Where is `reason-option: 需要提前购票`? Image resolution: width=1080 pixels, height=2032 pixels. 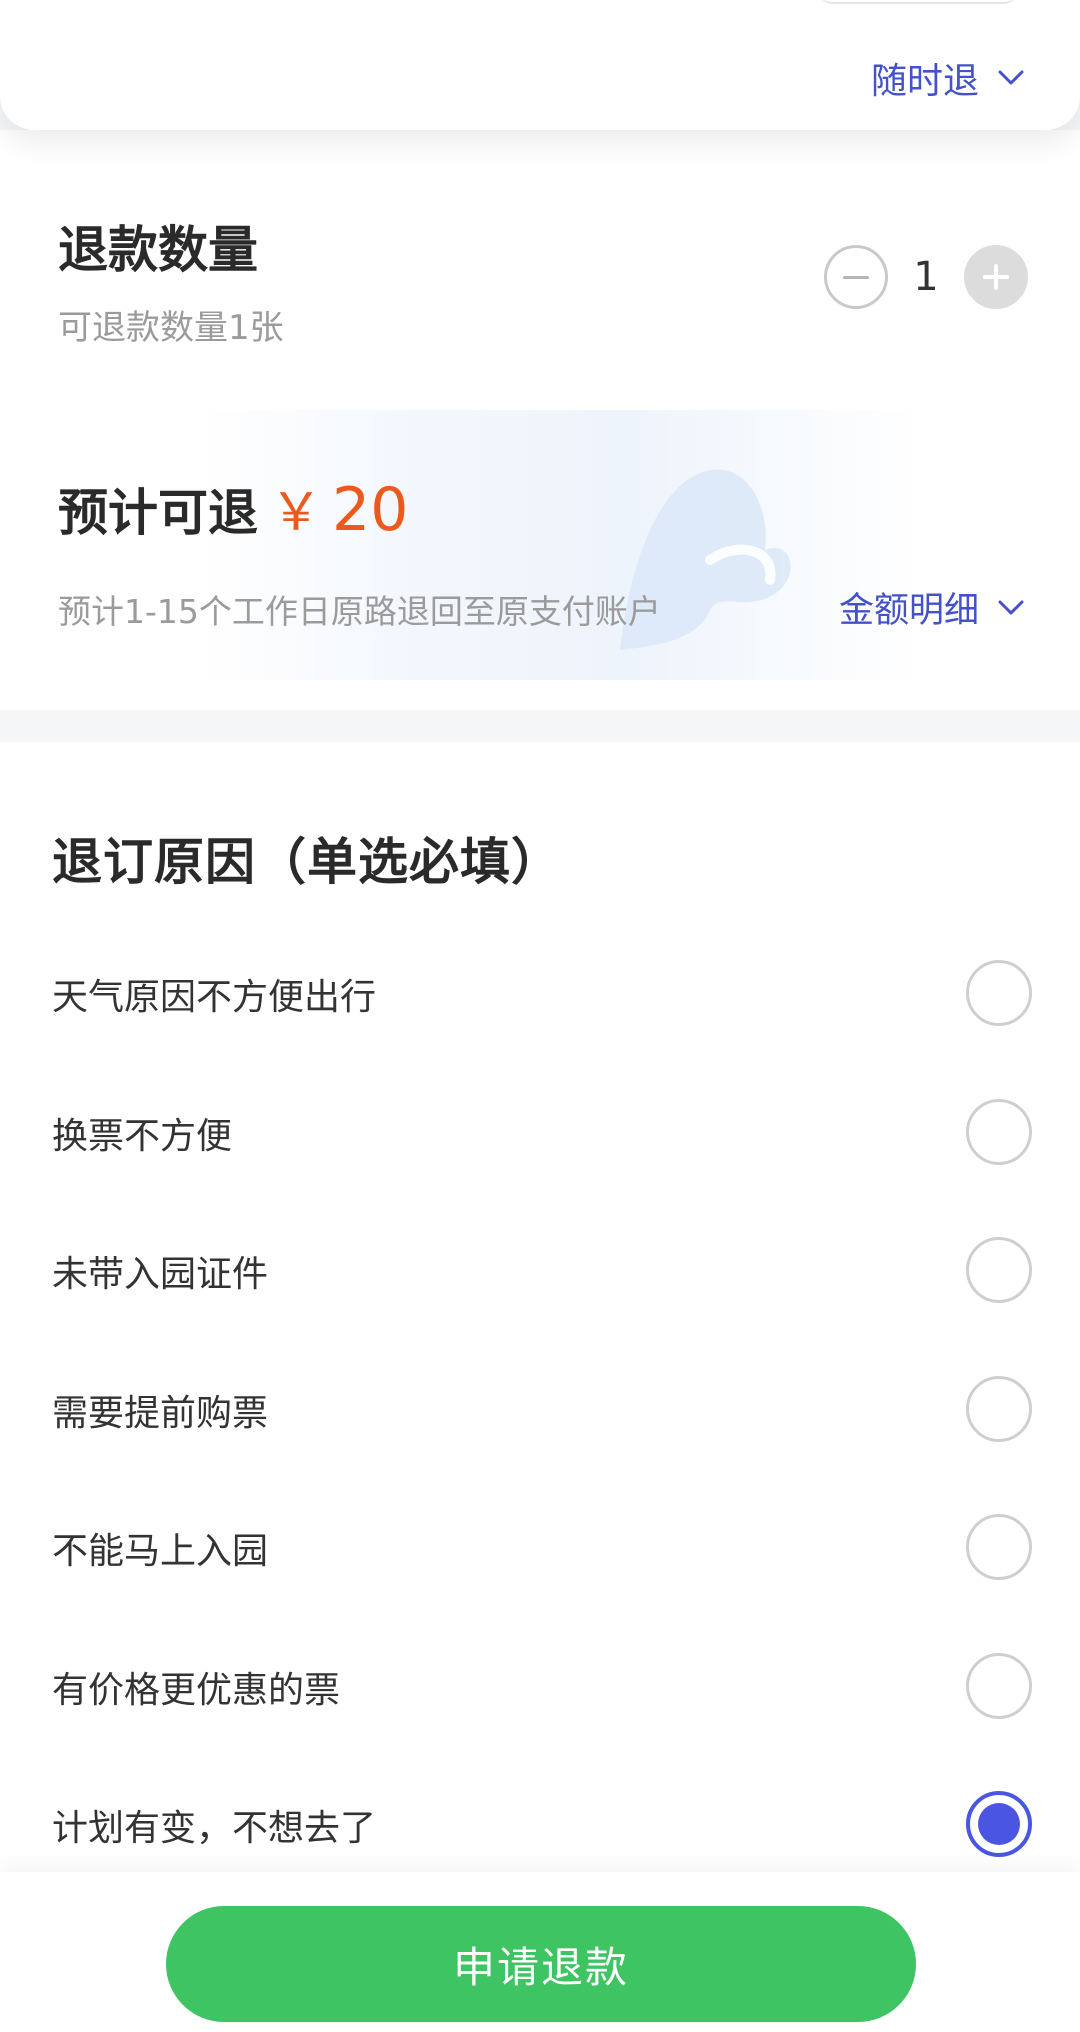
reason-option: 需要提前购票 is located at coordinates (540, 1407).